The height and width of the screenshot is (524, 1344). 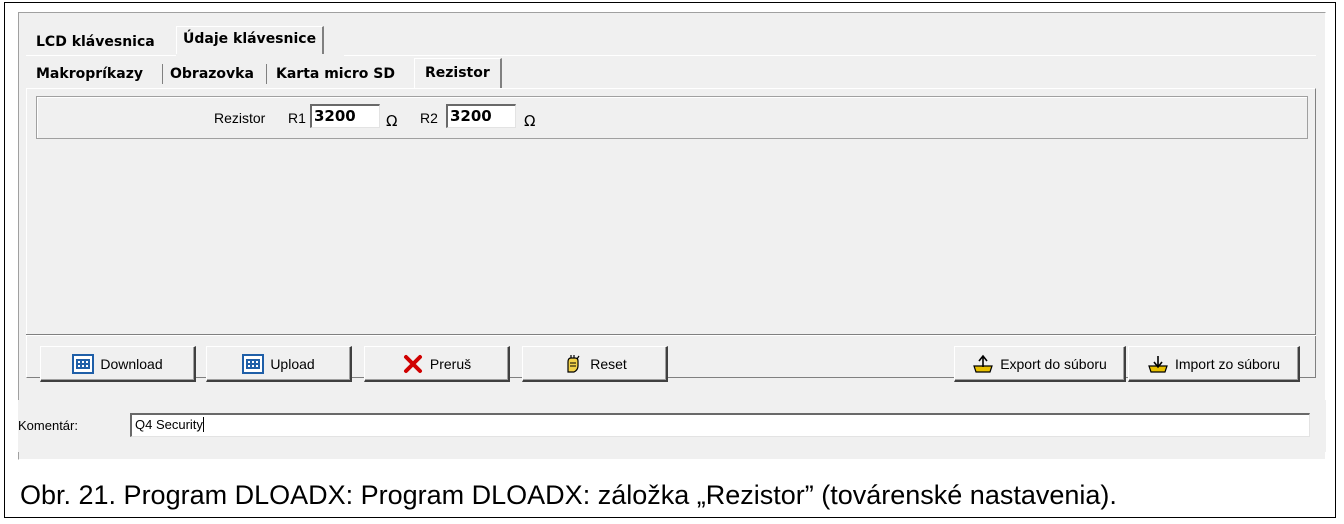 I want to click on comment-value: Q4 Security, so click(x=169, y=424).